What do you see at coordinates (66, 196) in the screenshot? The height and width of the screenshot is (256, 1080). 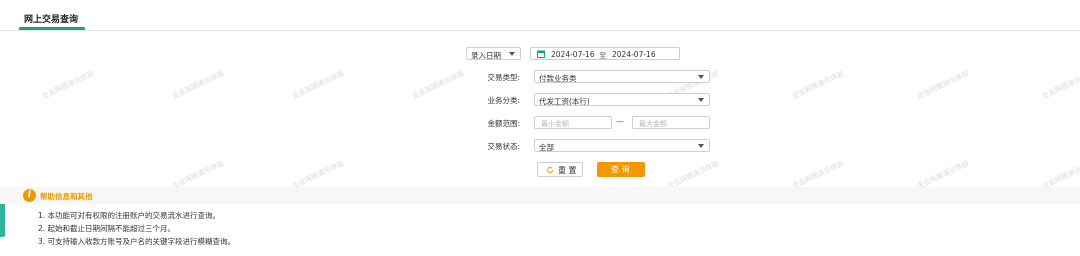 I see `help-title: 帮助信息和其他` at bounding box center [66, 196].